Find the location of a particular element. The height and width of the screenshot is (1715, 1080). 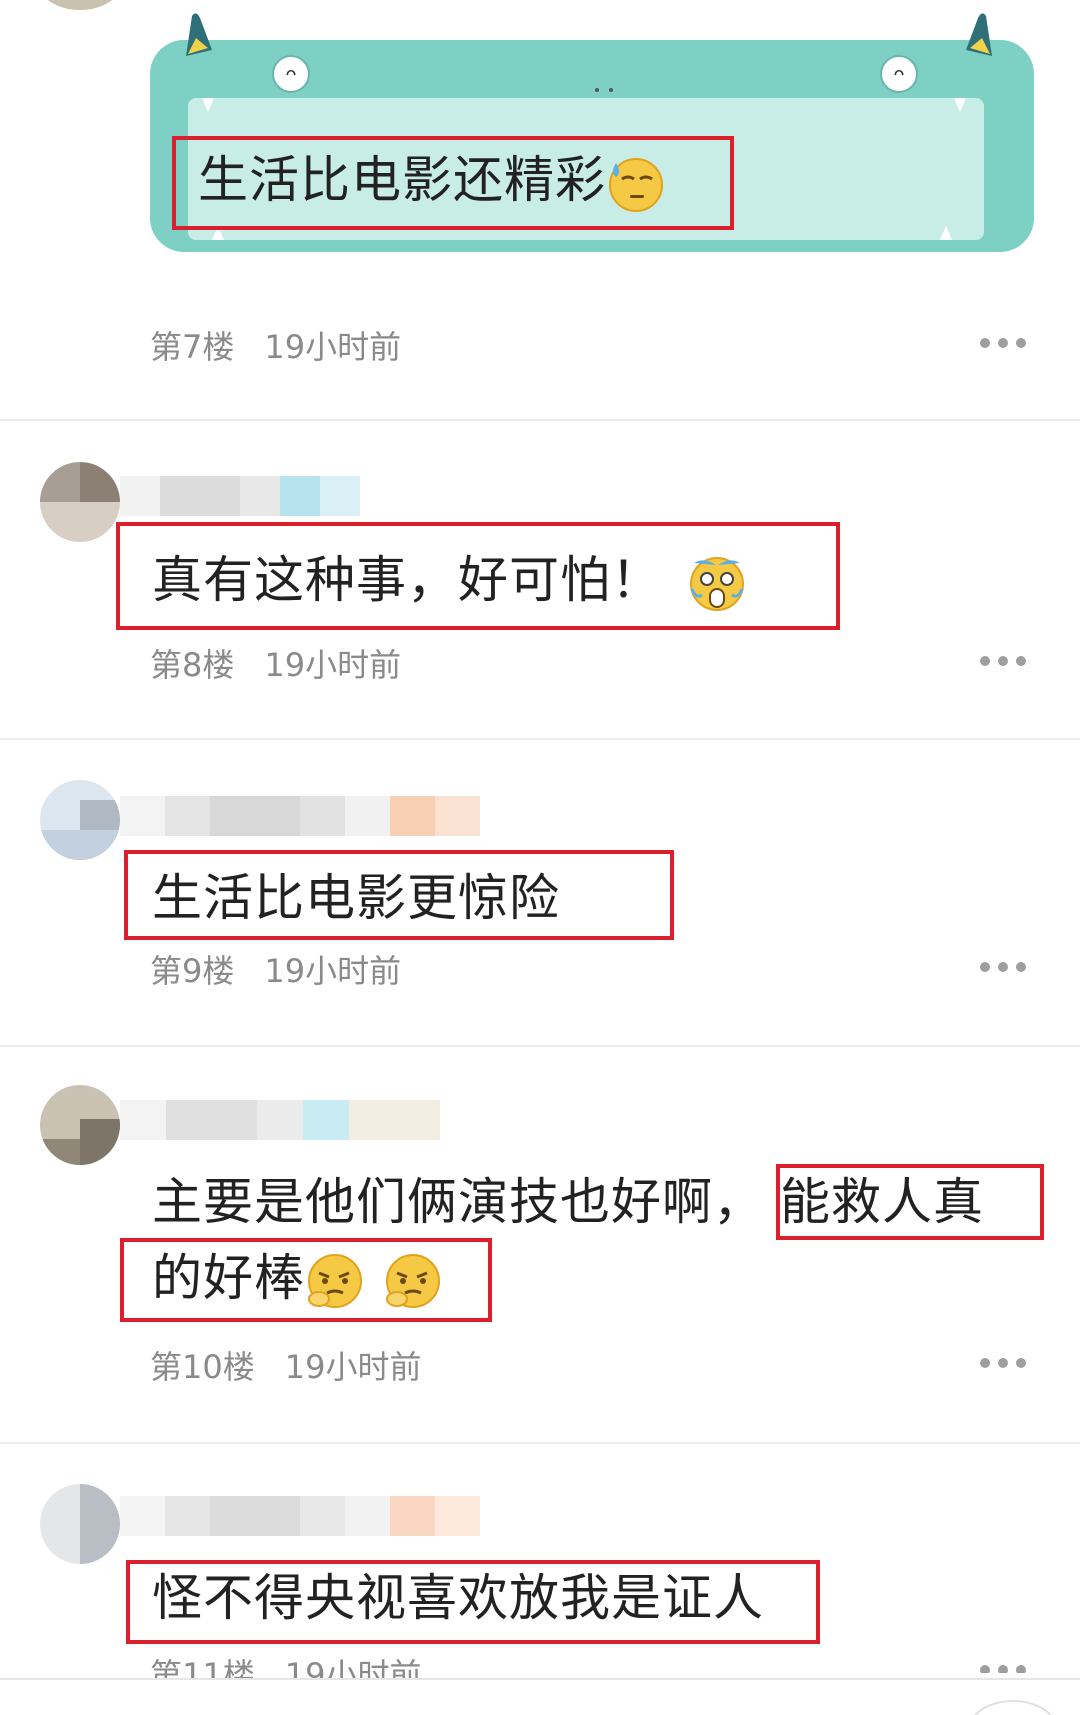

comment-meta: 第7楼 19小时前 is located at coordinates (275, 345).